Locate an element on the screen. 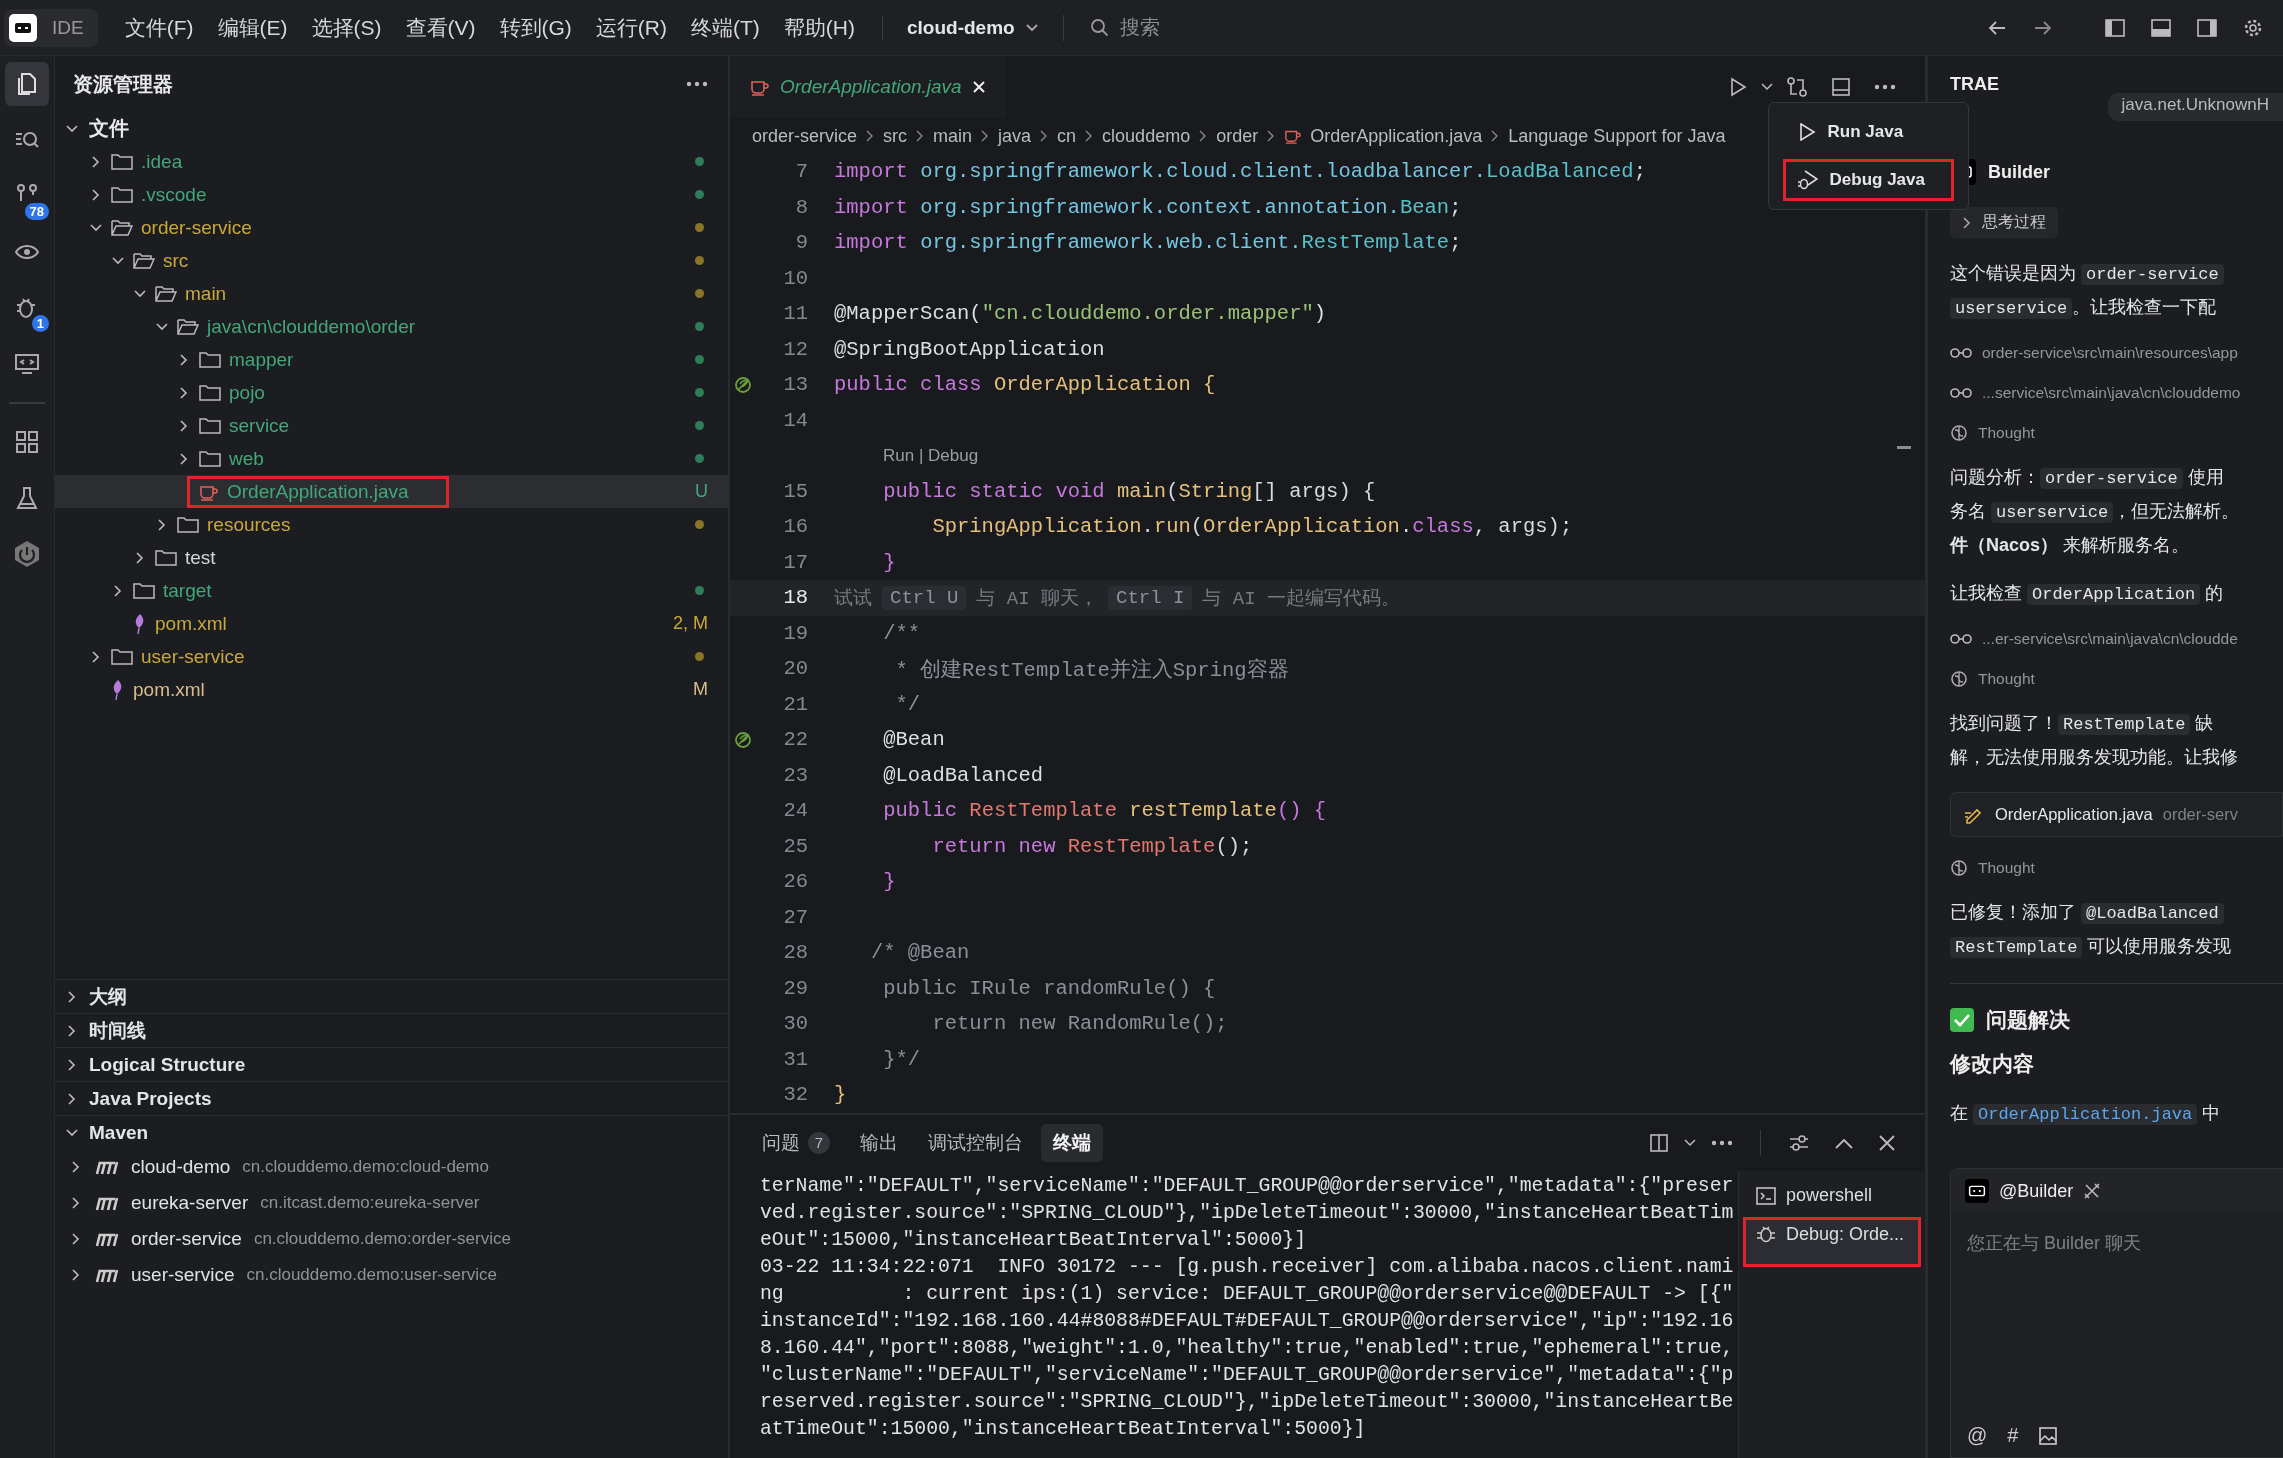  line-number: 26 is located at coordinates (795, 882).